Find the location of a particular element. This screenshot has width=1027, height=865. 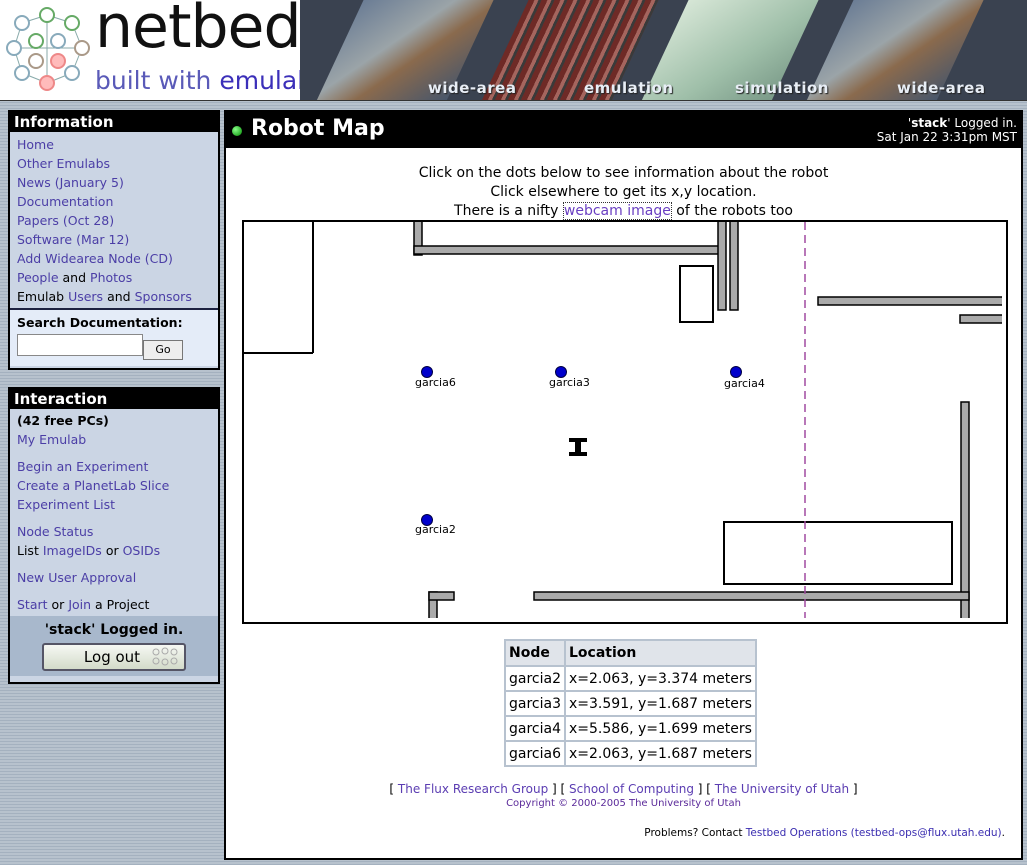

begin-experiment-link: Begin an Experiment is located at coordinates (82, 466).